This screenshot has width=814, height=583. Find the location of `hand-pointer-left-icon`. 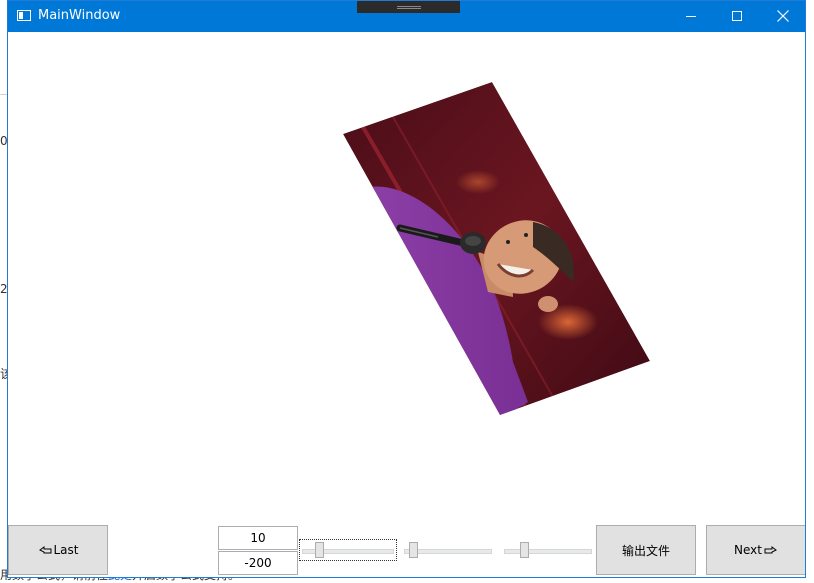

hand-pointer-left-icon is located at coordinates (45, 550).